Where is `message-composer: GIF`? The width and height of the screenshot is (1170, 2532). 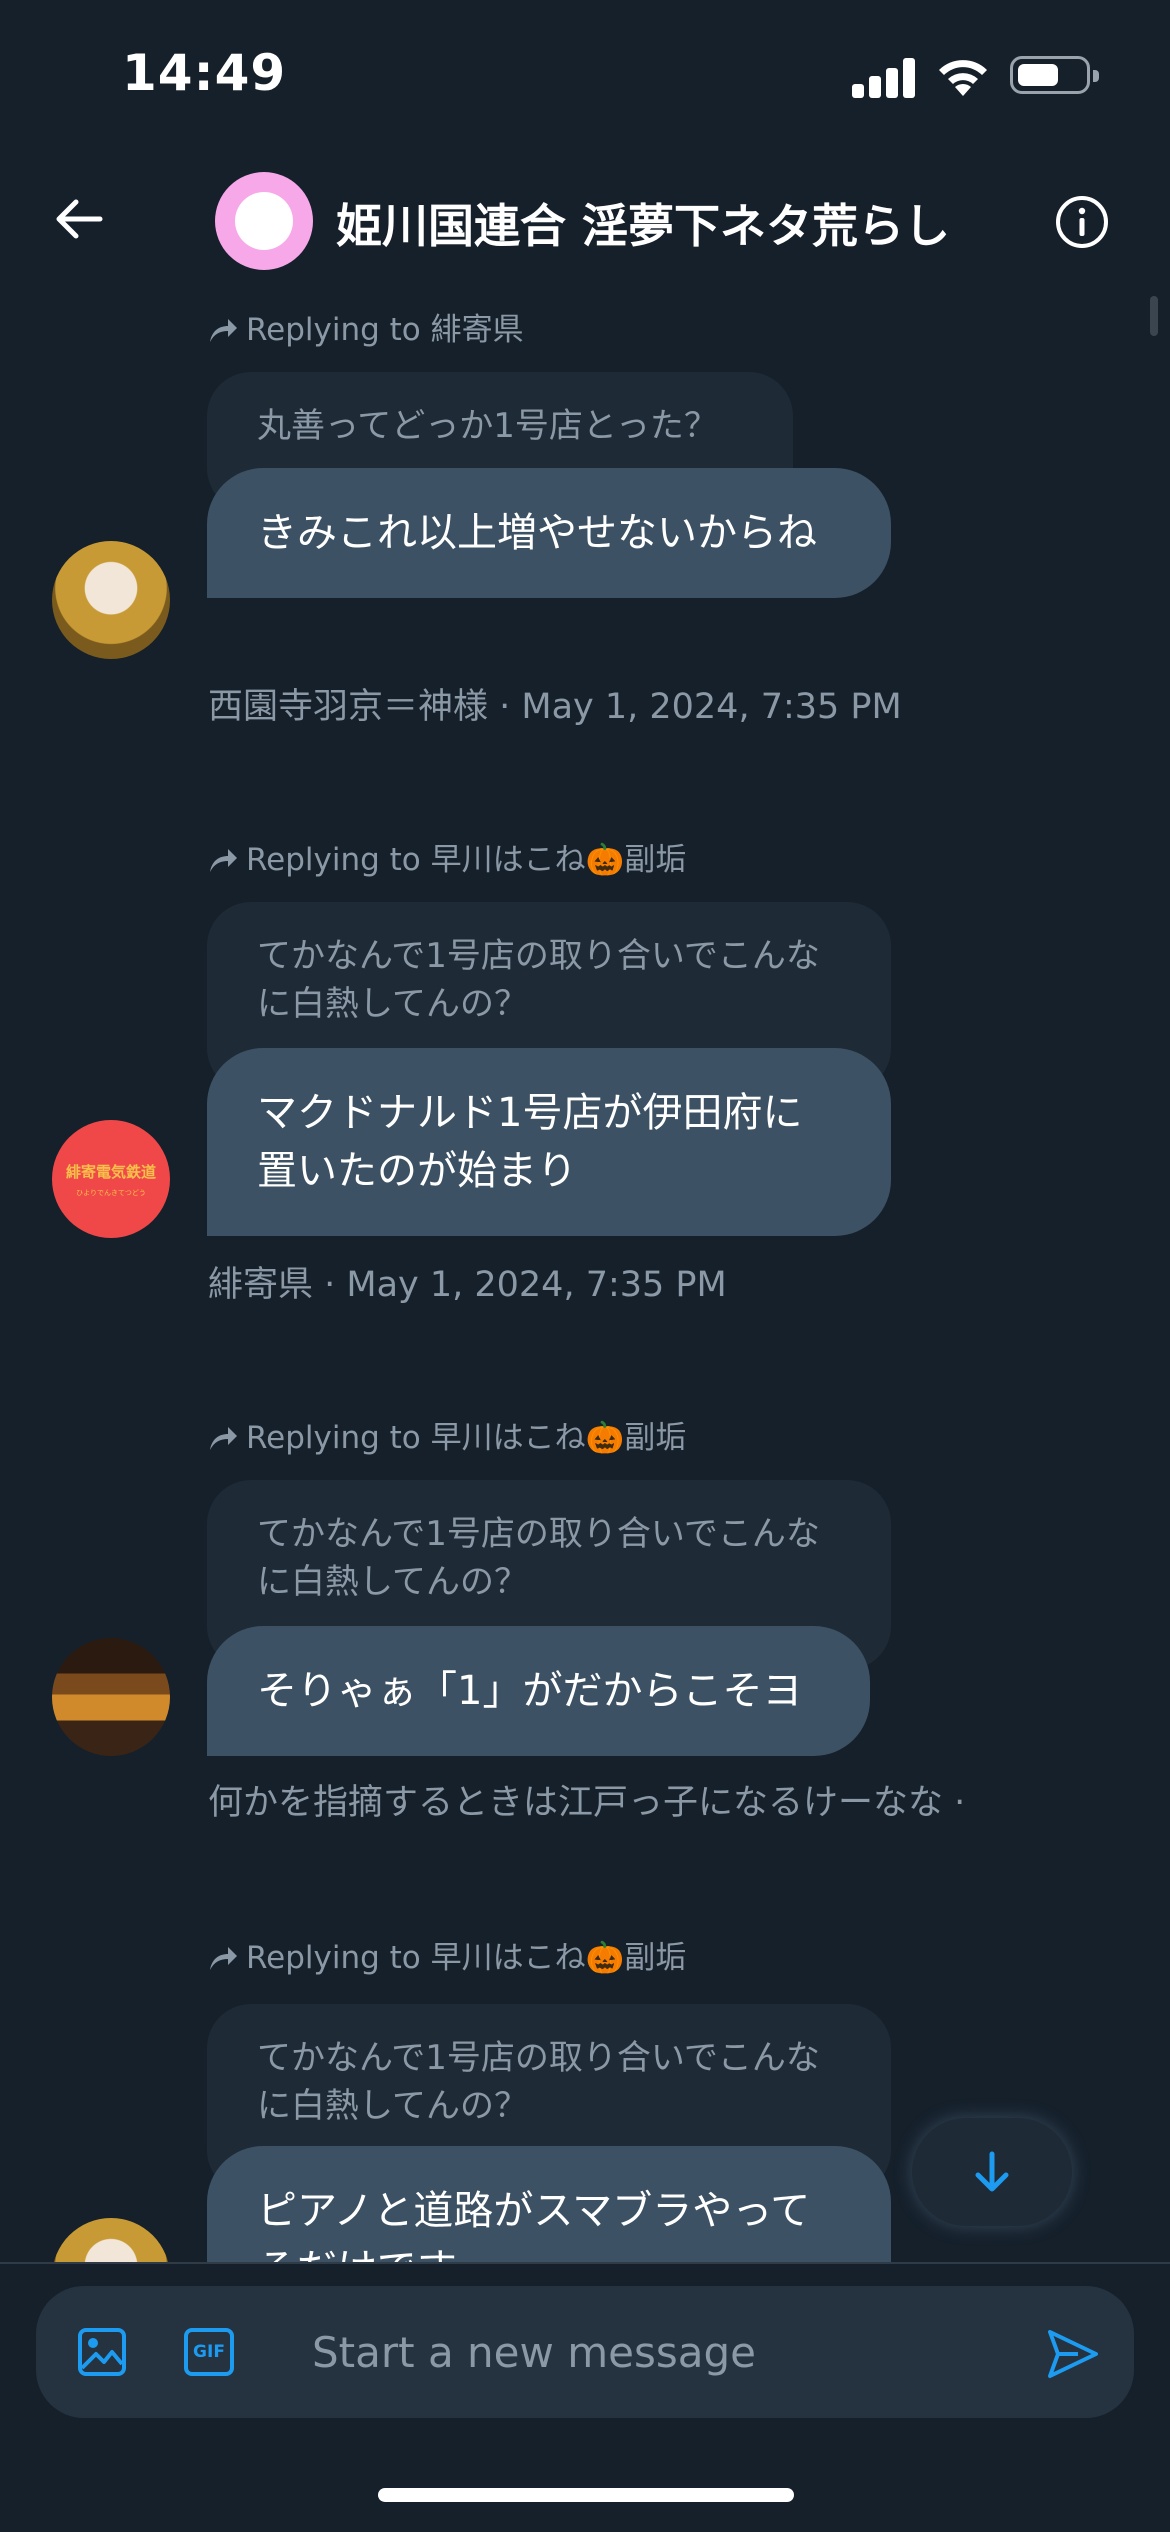 message-composer: GIF is located at coordinates (585, 2352).